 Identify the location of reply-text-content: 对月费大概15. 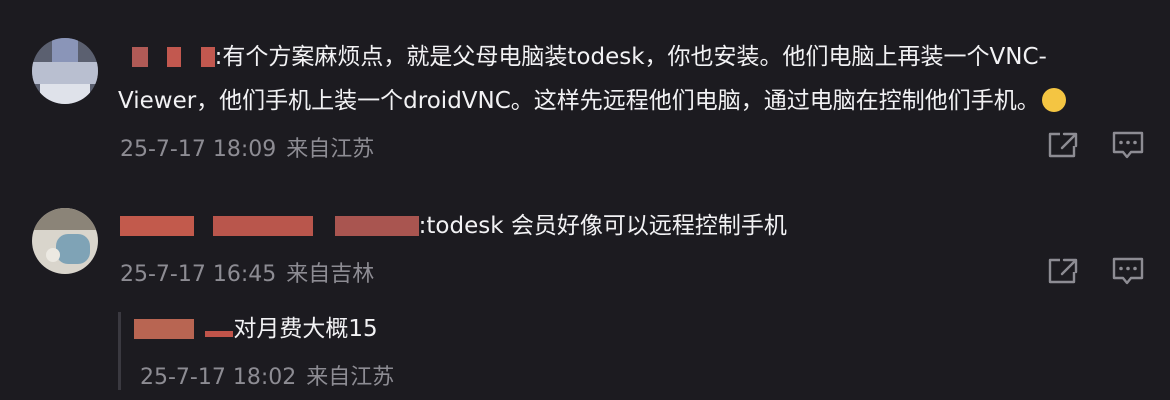
(305, 329).